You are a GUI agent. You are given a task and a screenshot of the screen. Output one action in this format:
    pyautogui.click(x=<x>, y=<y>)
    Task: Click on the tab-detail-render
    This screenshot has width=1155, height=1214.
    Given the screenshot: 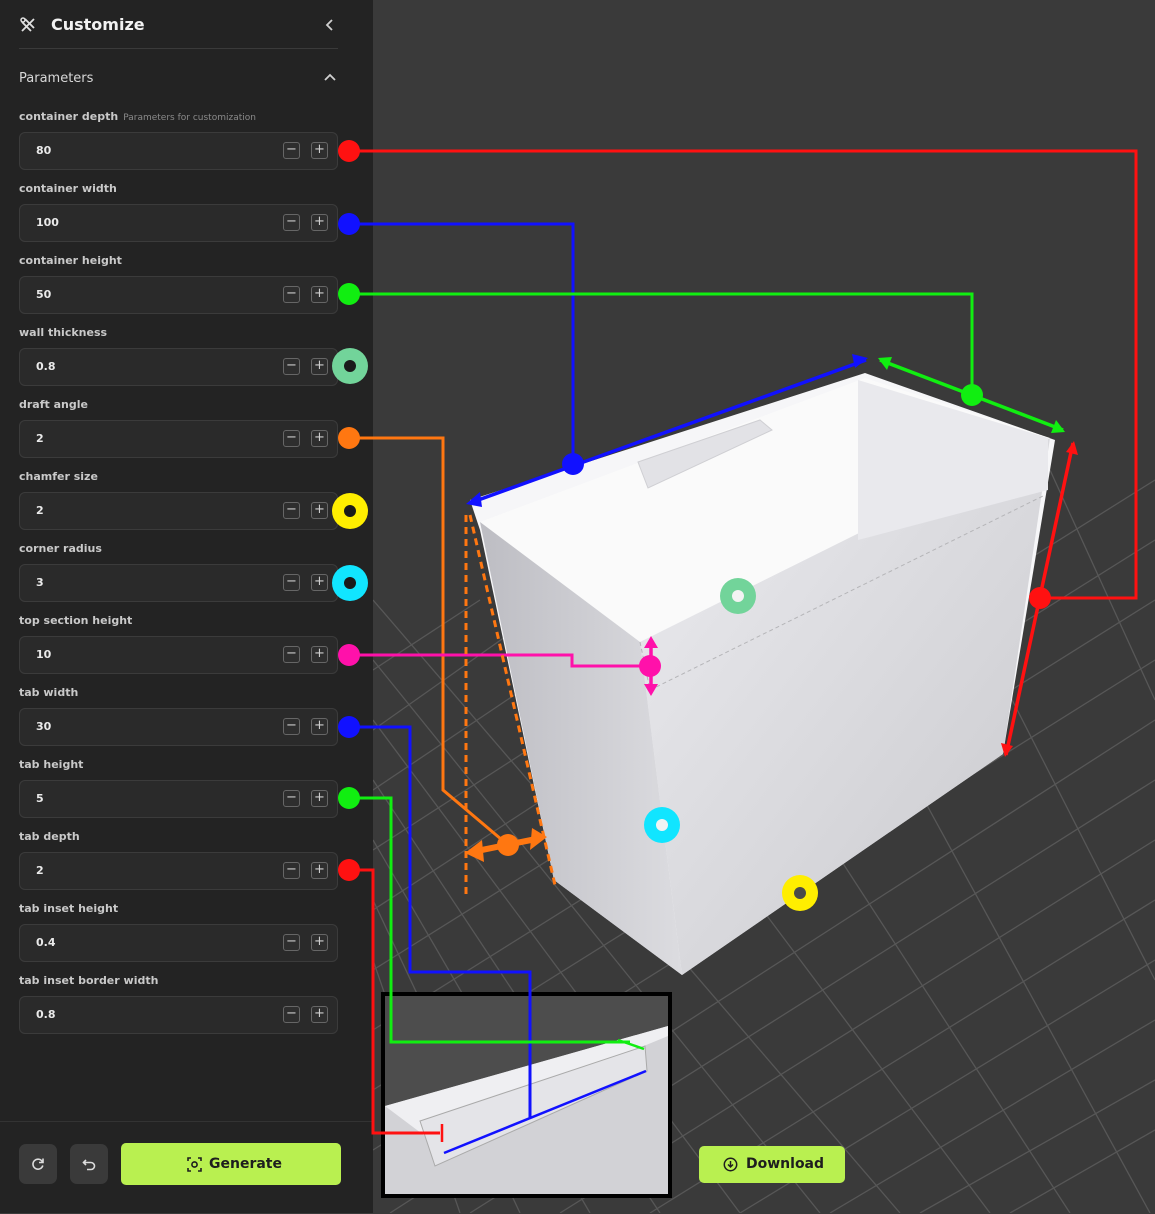 What is the action you would take?
    pyautogui.click(x=526, y=1095)
    